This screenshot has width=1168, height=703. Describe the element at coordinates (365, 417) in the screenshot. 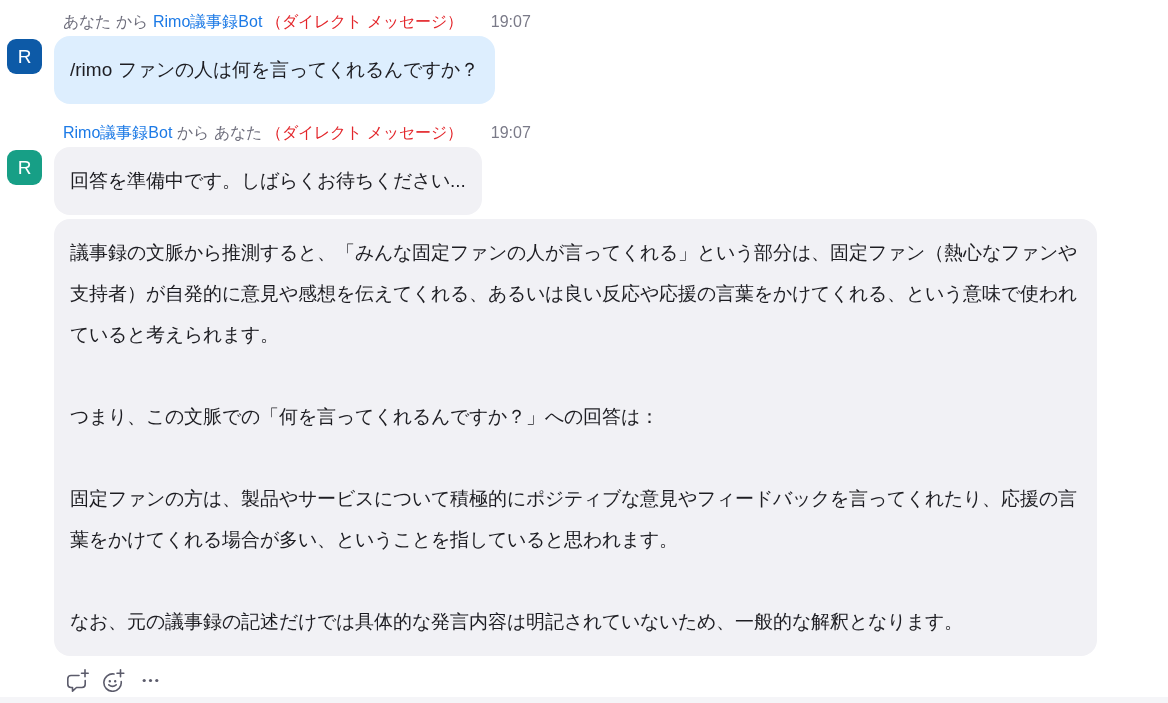

I see `message-text: つまり、この文脈での「何を言ってくれるんですか？」への回答は：` at that location.